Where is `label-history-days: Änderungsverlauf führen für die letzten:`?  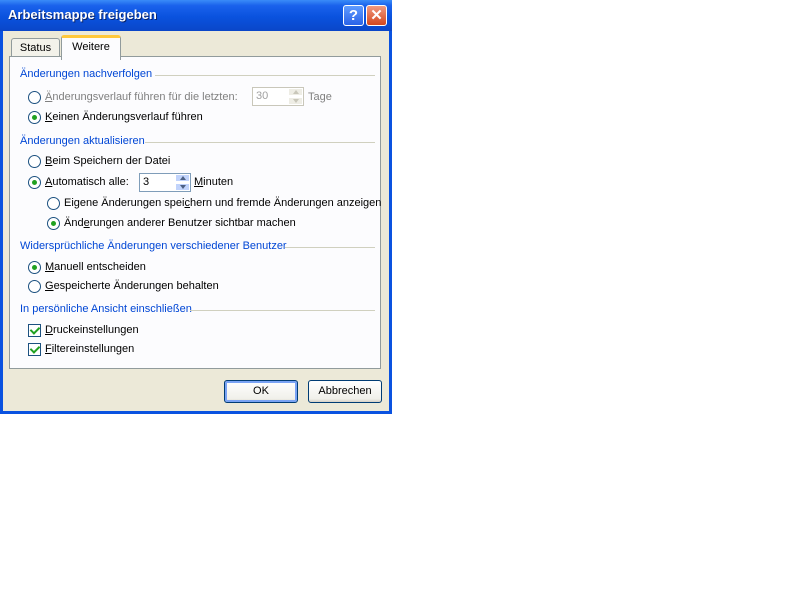
label-history-days: Änderungsverlauf führen für die letzten: is located at coordinates (141, 97).